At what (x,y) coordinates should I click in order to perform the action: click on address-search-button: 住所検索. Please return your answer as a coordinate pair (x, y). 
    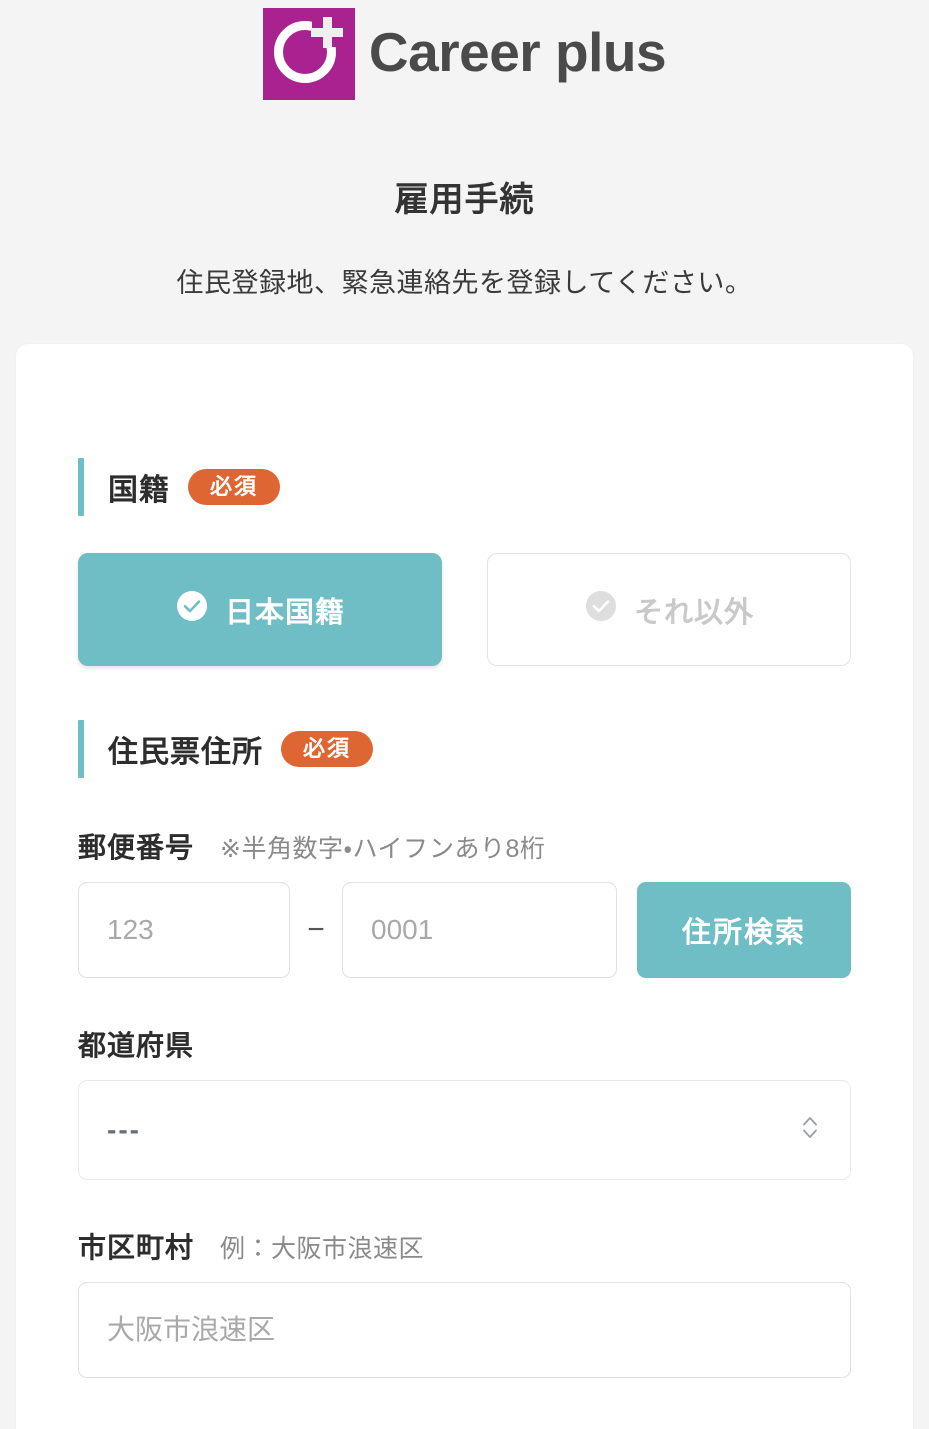
    Looking at the image, I should click on (744, 930).